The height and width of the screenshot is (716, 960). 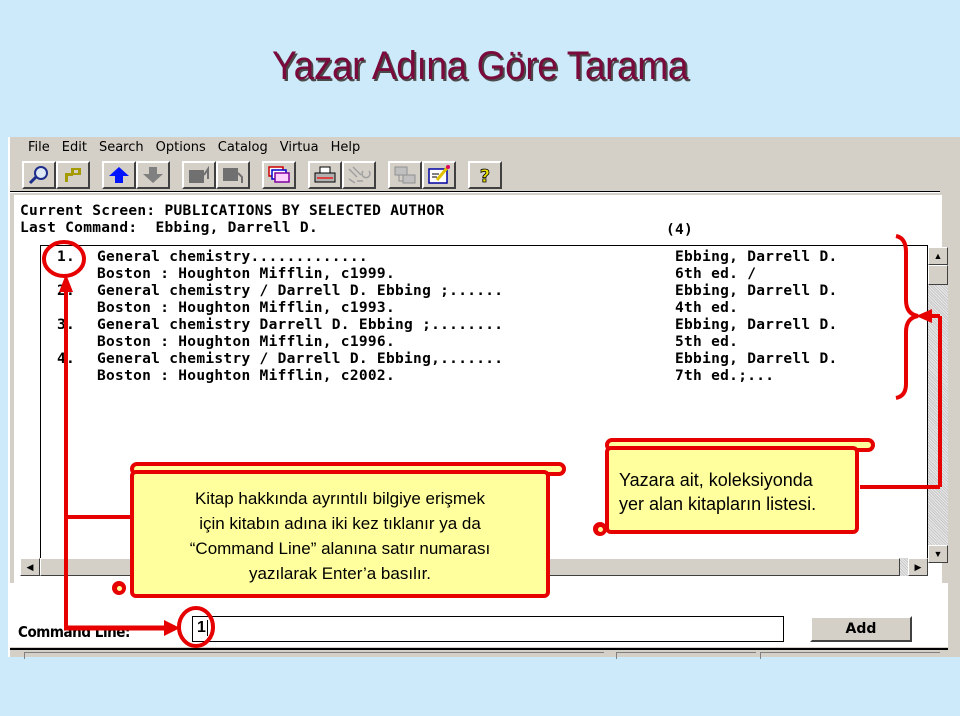 I want to click on key-button, so click(x=73, y=175).